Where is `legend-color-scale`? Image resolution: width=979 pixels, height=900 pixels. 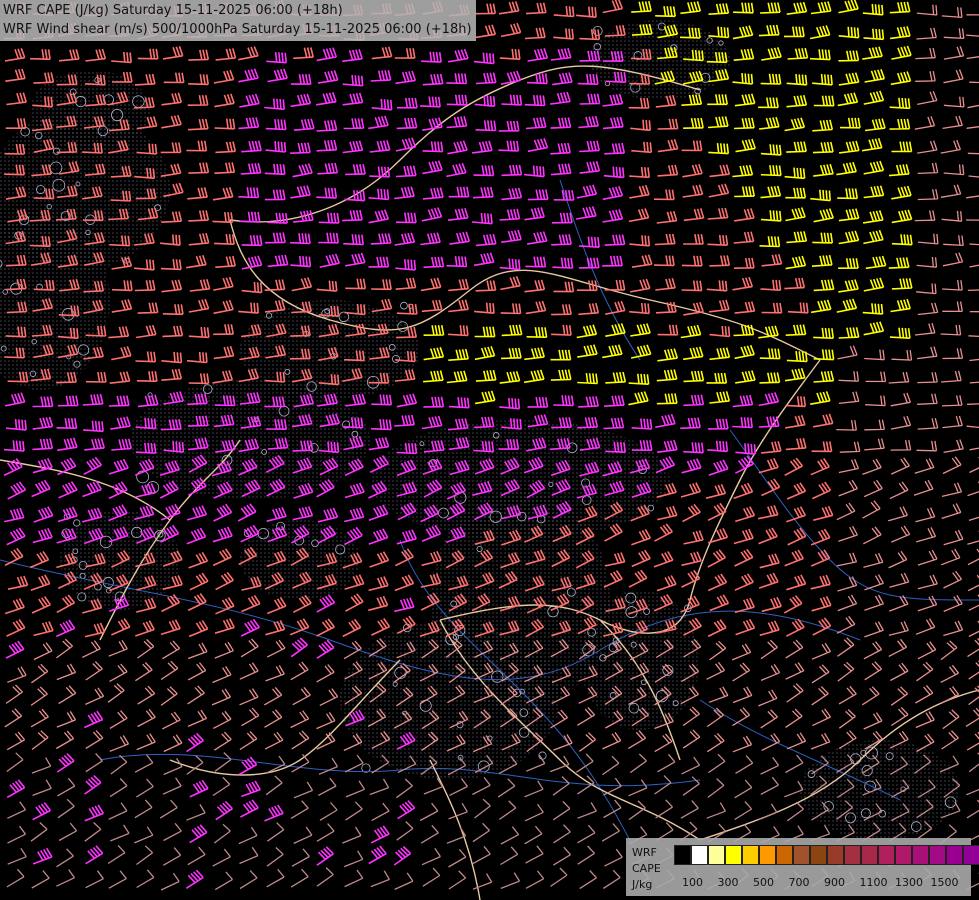
legend-color-scale is located at coordinates (826, 855).